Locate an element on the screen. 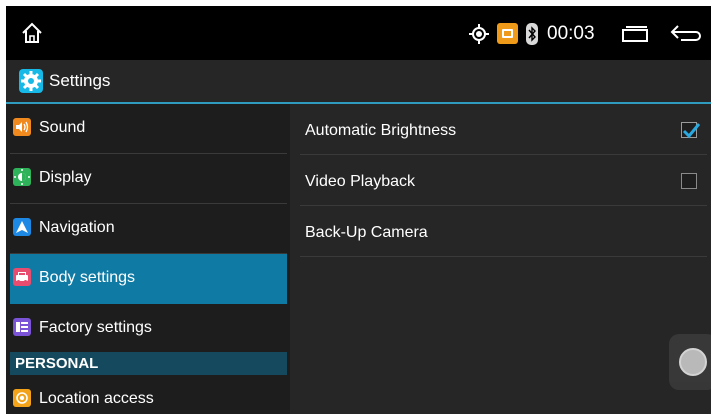  sidebar-item-body-settings: Body settings is located at coordinates (148, 279).